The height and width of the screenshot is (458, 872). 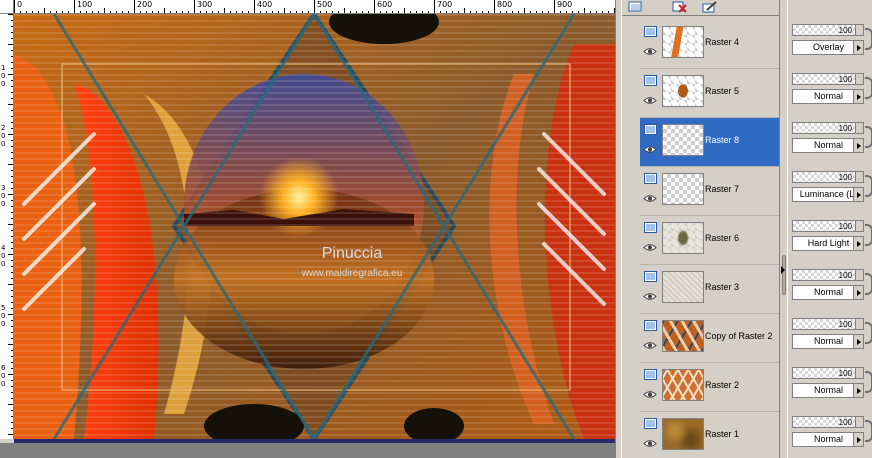 I want to click on layer-row: Raster 2, so click(x=709, y=387).